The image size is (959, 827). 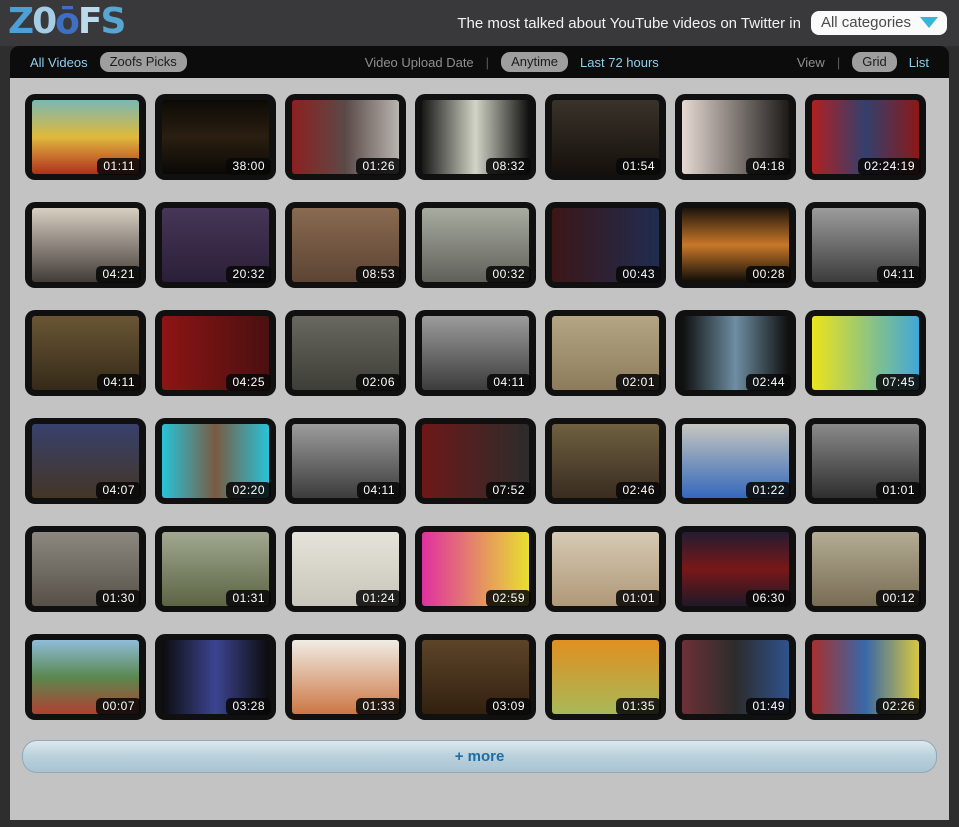 What do you see at coordinates (345, 677) in the screenshot?
I see `video-thumbnail-paint-splatter: 01:33` at bounding box center [345, 677].